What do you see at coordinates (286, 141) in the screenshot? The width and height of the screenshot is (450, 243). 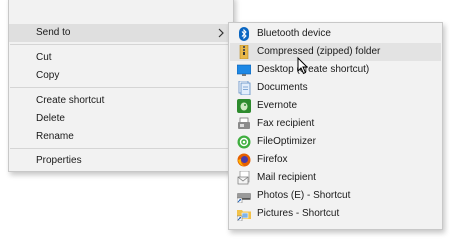 I see `menu-item-label: FileOptimizer` at bounding box center [286, 141].